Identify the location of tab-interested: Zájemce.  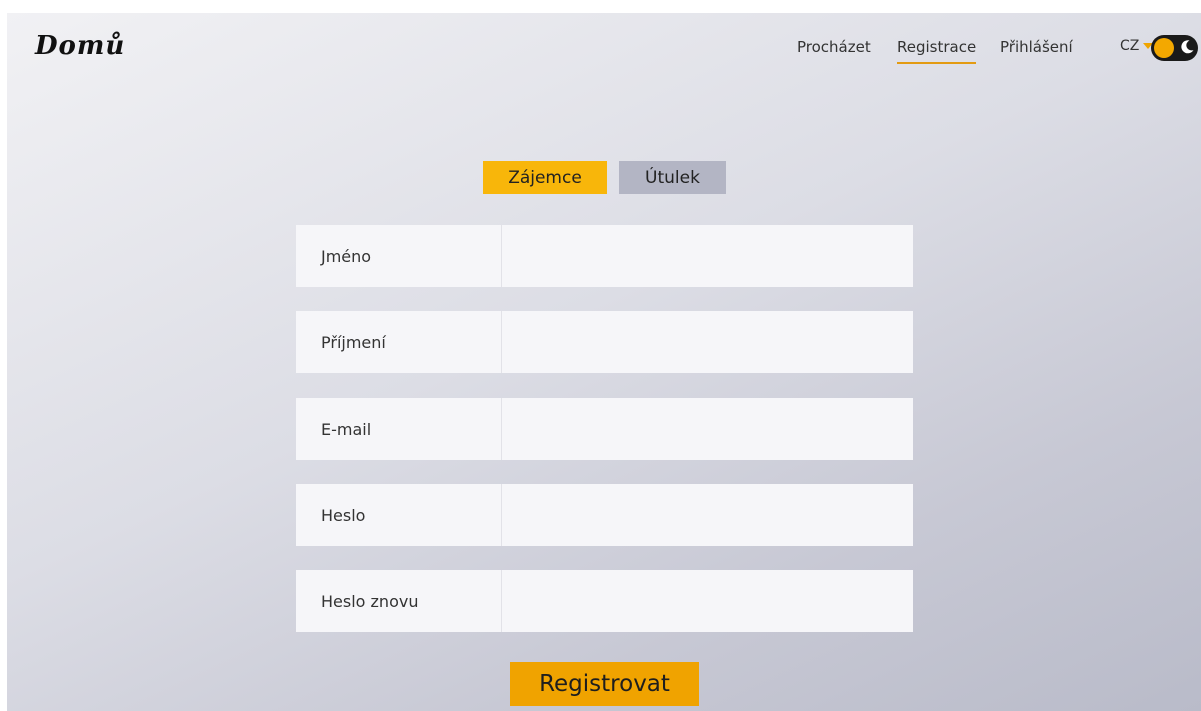
(545, 177).